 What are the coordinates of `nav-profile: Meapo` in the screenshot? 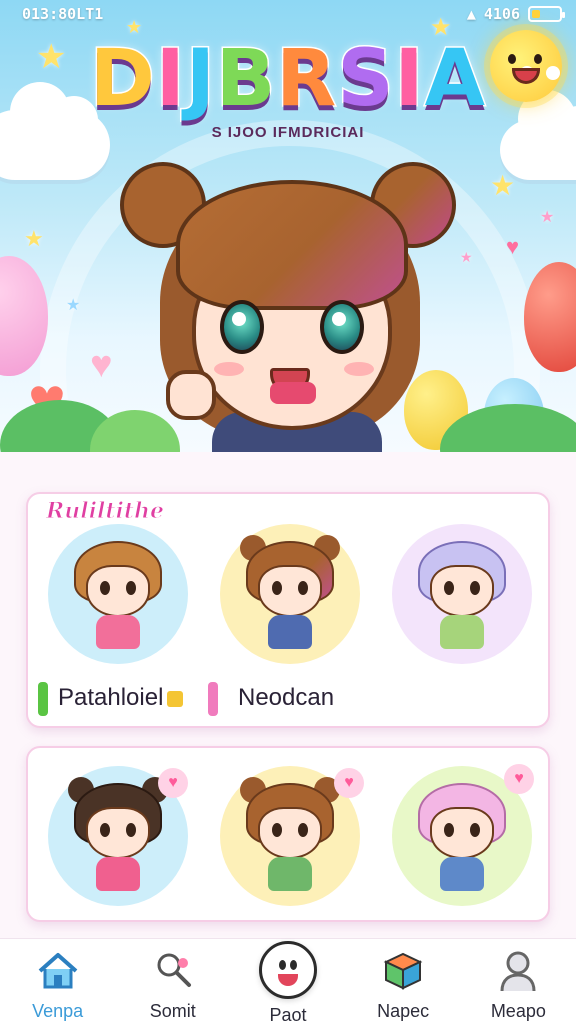 It's located at (518, 984).